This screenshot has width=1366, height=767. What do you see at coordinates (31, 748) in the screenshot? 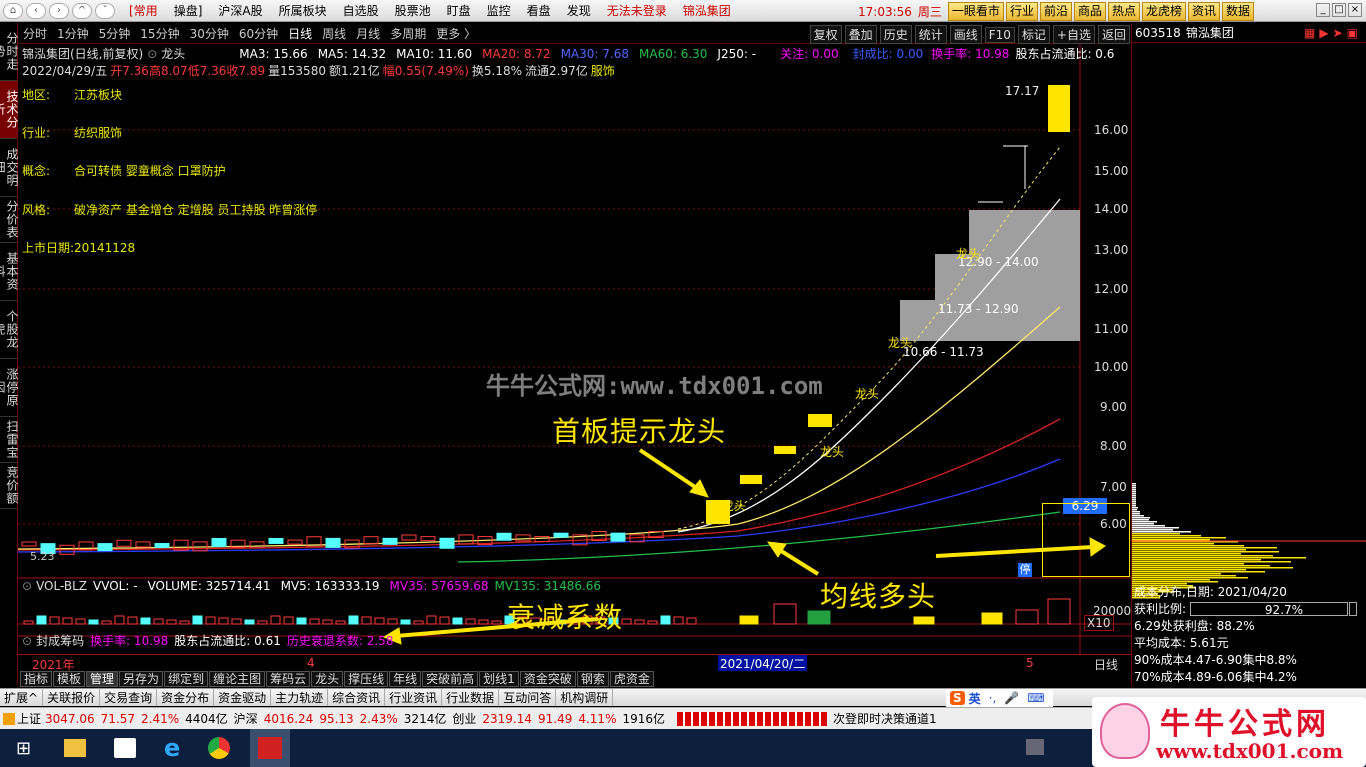
I see `windows-start-icon: ⊞` at bounding box center [31, 748].